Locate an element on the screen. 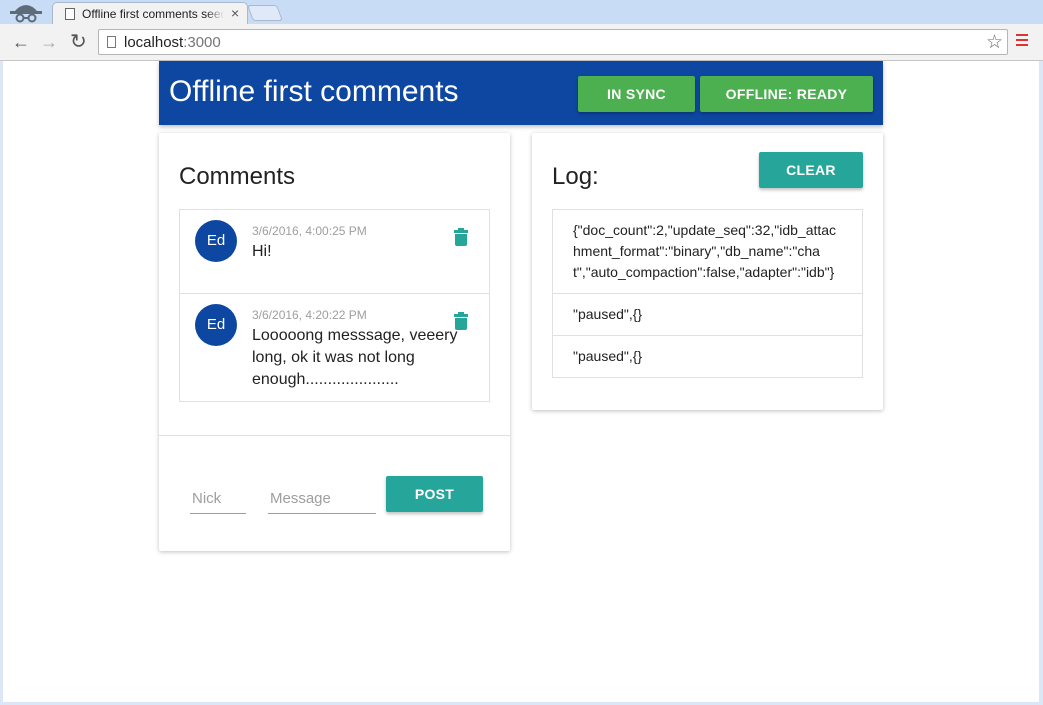  tab-strip: Offline first comments seed × is located at coordinates (521, 12).